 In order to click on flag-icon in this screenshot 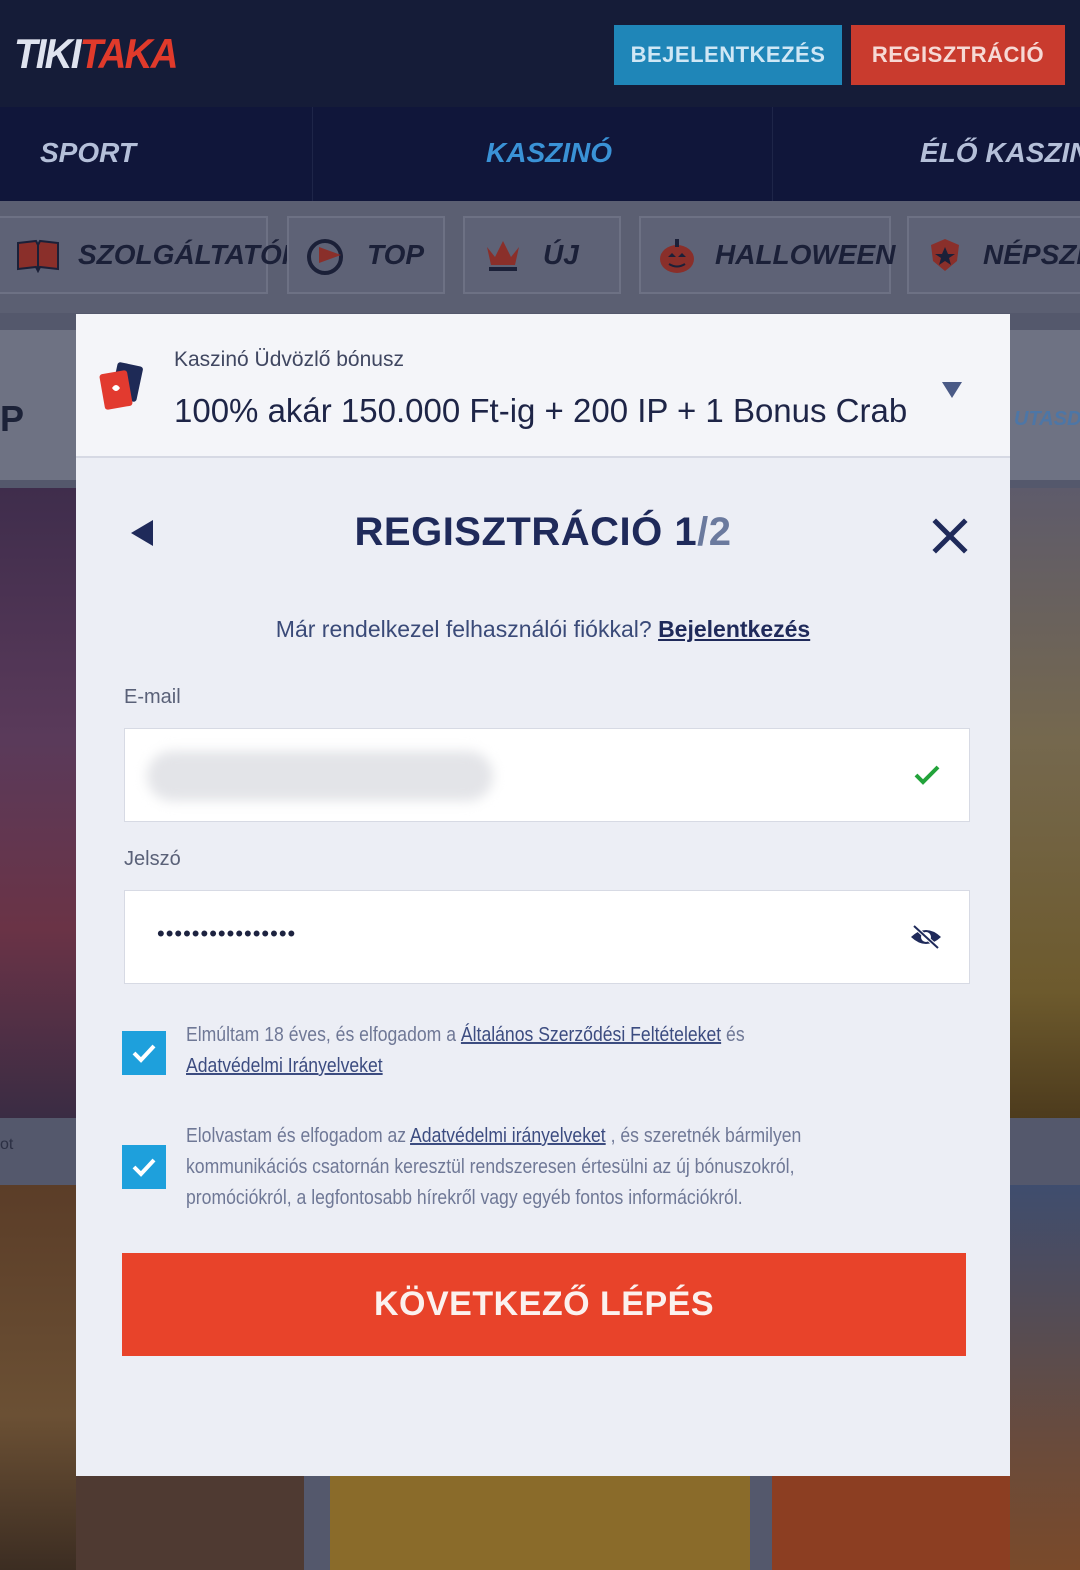, I will do `click(327, 255)`.